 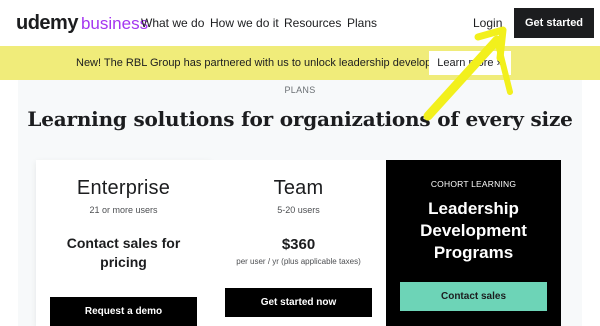 I want to click on contact-sales-button: Contact sales, so click(x=473, y=296).